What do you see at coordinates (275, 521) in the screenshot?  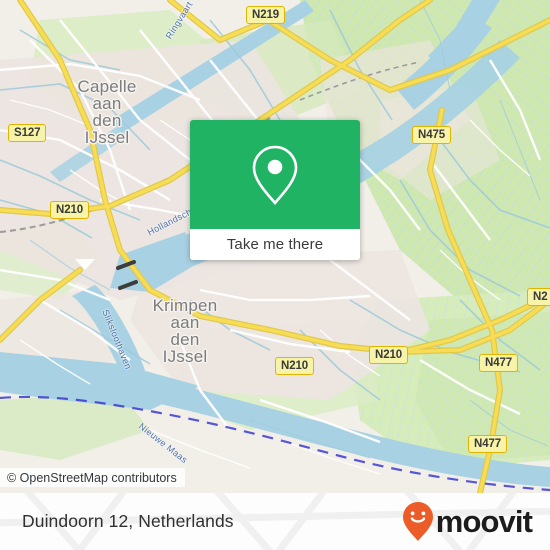 I see `footer-bar: Duindoorn 12, Netherlands moovit` at bounding box center [275, 521].